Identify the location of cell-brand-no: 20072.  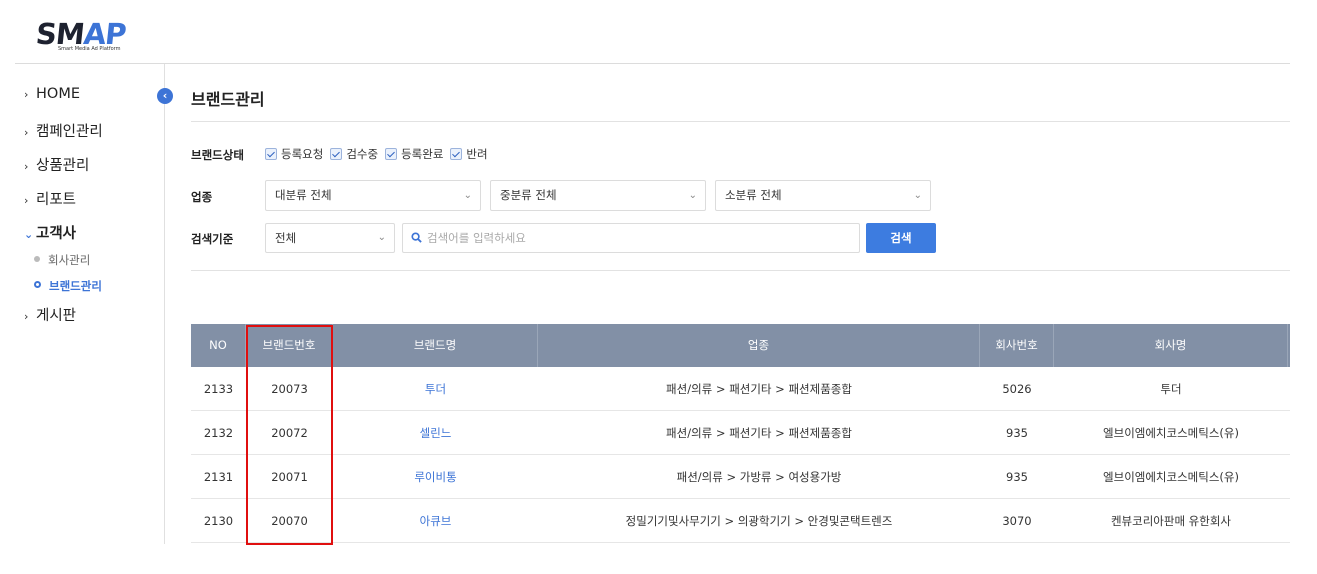
(289, 433).